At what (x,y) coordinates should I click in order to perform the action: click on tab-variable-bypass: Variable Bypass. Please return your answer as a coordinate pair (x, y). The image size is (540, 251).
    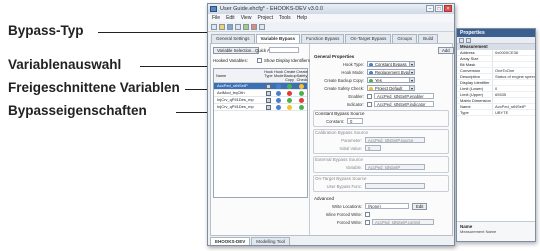
    Looking at the image, I should click on (278, 38).